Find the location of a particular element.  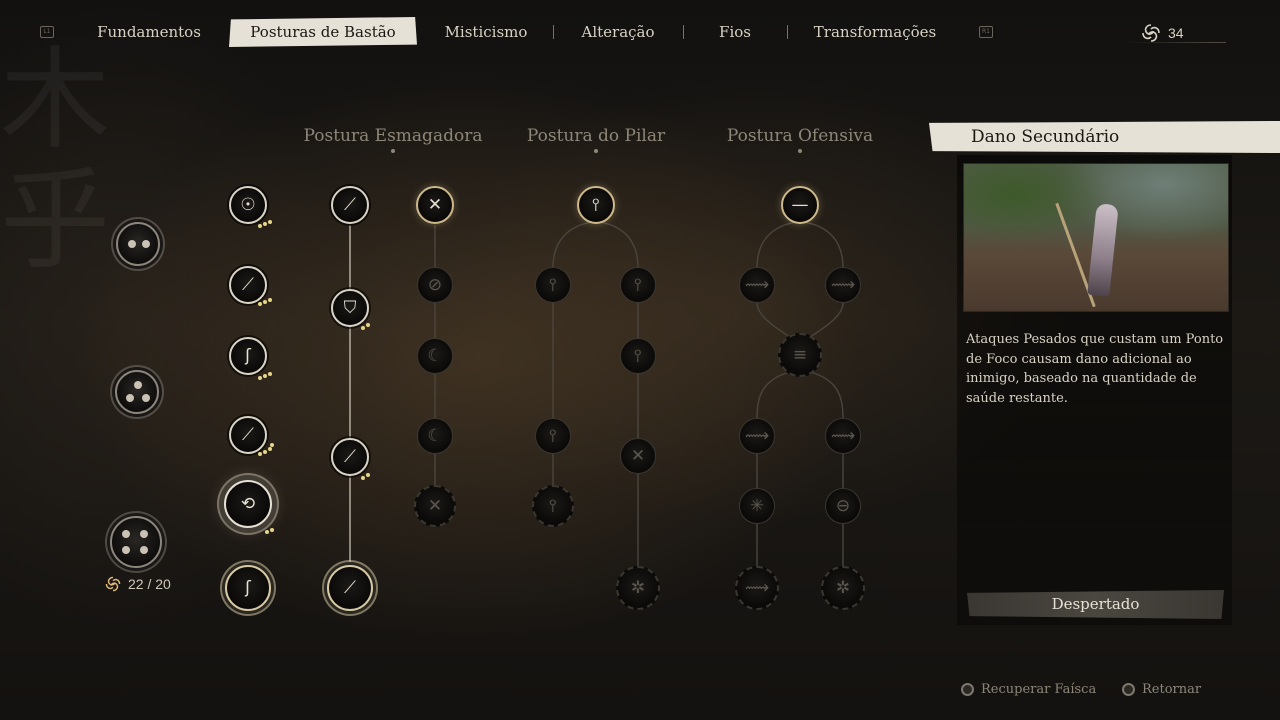

footer-recover-spark: Recuperar Faísca is located at coordinates (1028, 689).